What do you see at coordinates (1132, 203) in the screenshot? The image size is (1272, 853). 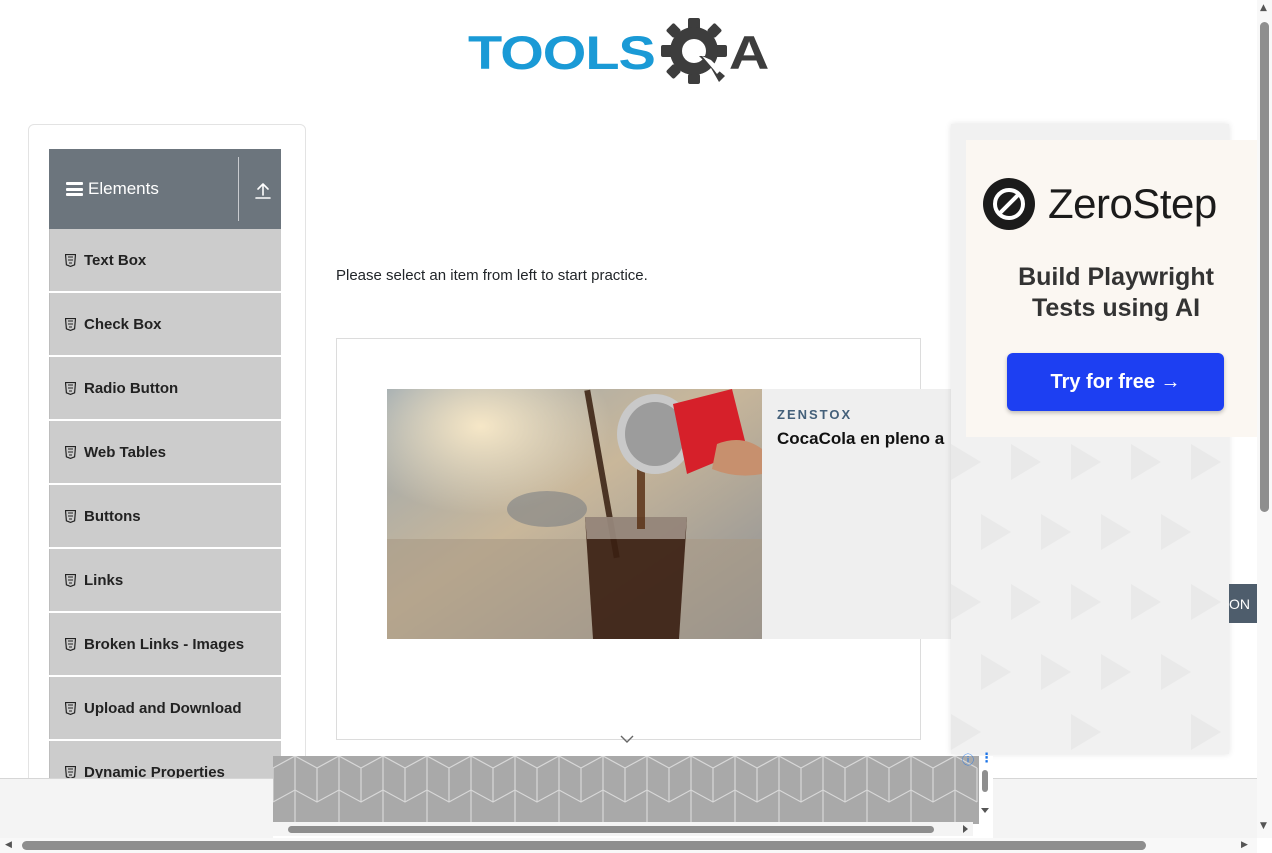 I see `zerostep-brand-name: ZeroStep` at bounding box center [1132, 203].